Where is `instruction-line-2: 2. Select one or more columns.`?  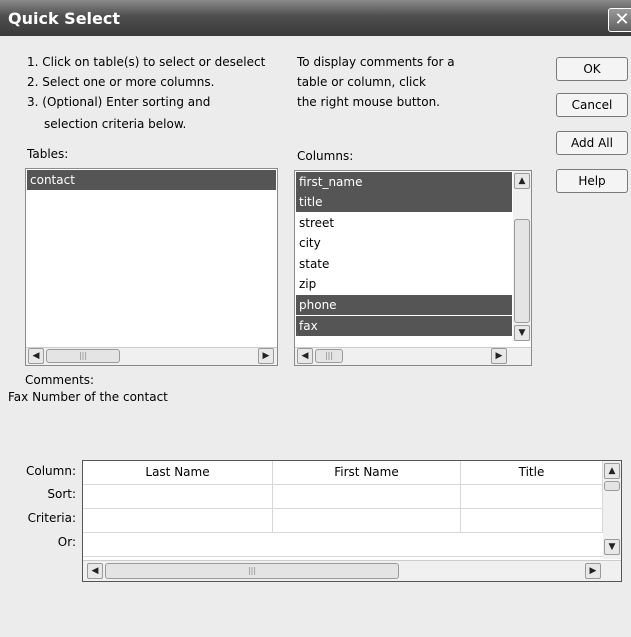
instruction-line-2: 2. Select one or more columns. is located at coordinates (121, 82).